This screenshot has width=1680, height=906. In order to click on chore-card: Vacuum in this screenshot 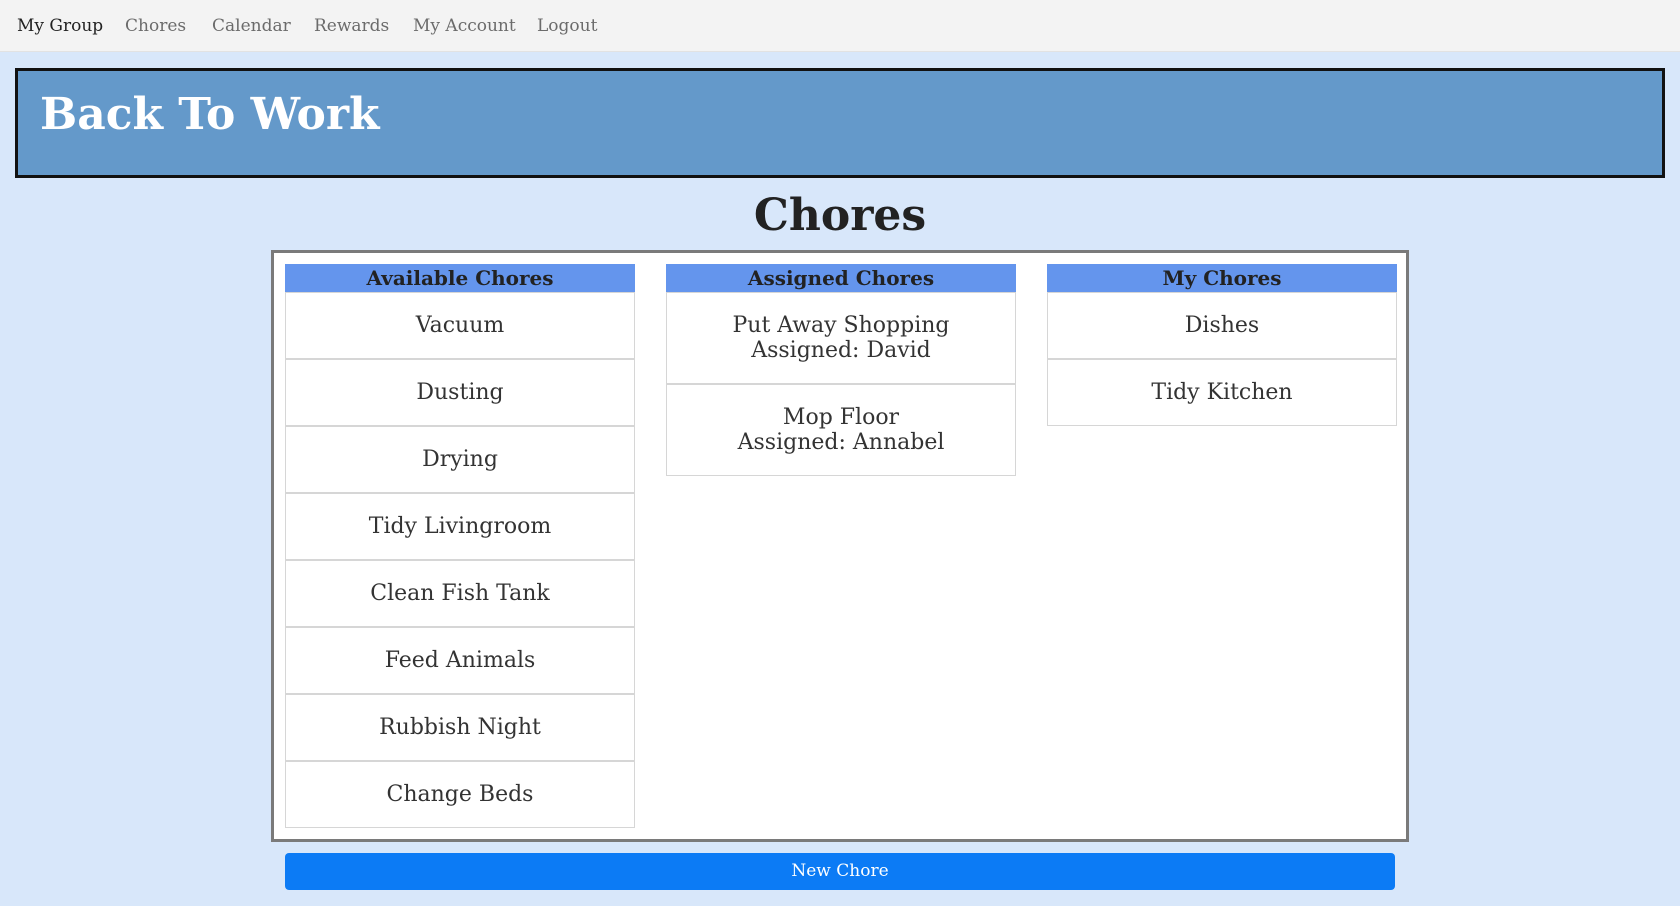, I will do `click(460, 325)`.